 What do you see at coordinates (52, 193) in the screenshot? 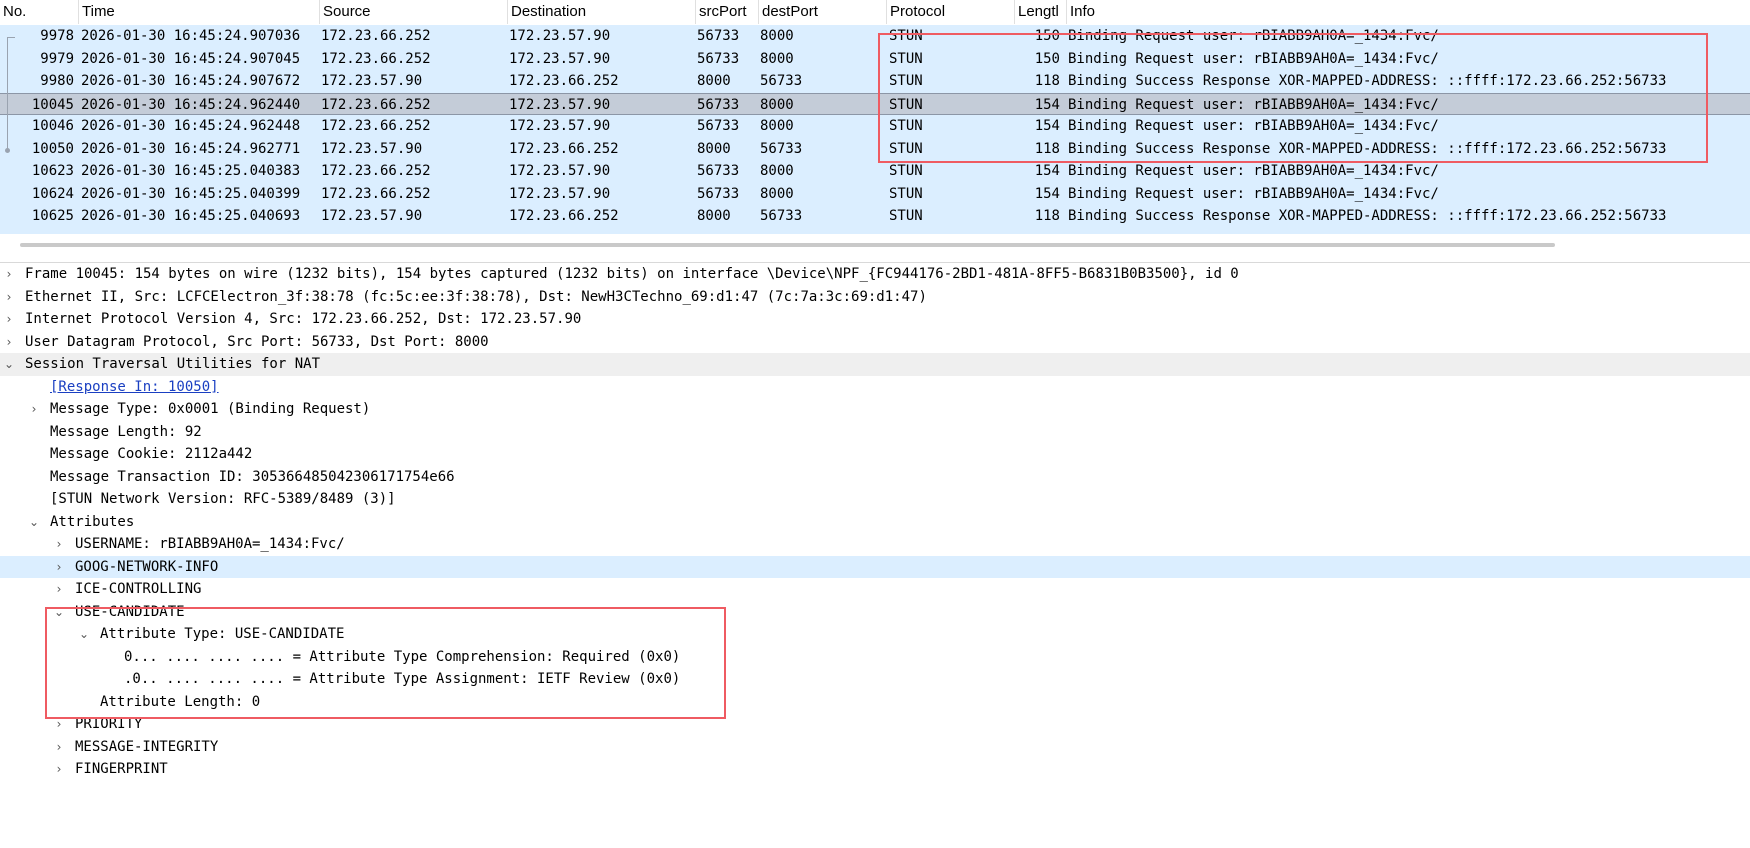
I see `packet-no: 10624` at bounding box center [52, 193].